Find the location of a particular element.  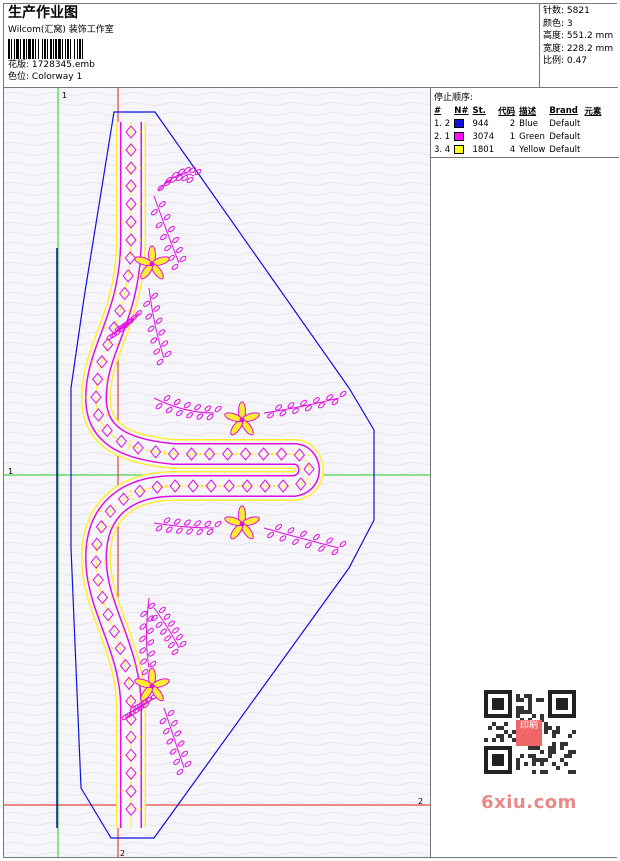

stat-width: 宽度: 228.2 mm is located at coordinates (579, 49).